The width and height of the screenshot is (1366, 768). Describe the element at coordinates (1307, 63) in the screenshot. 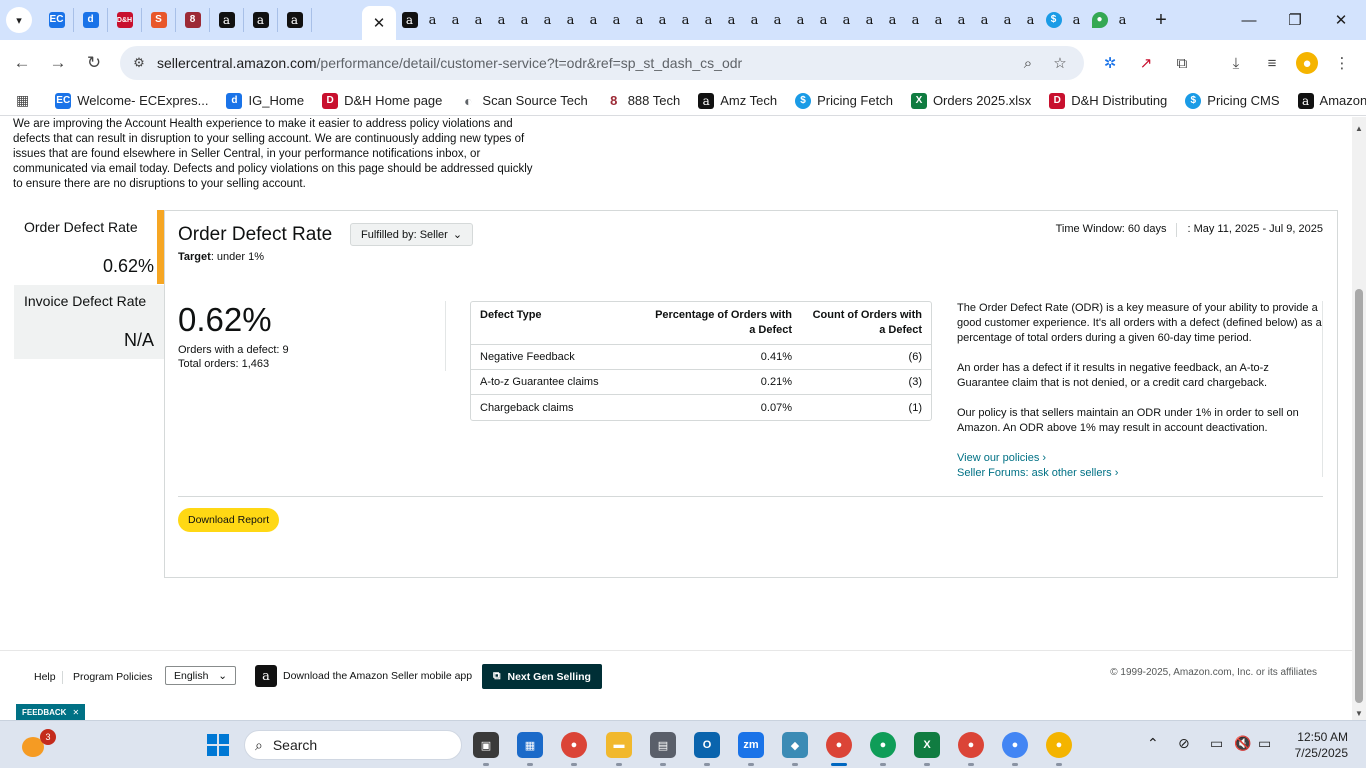

I see `profile-avatar-icon: ●` at that location.